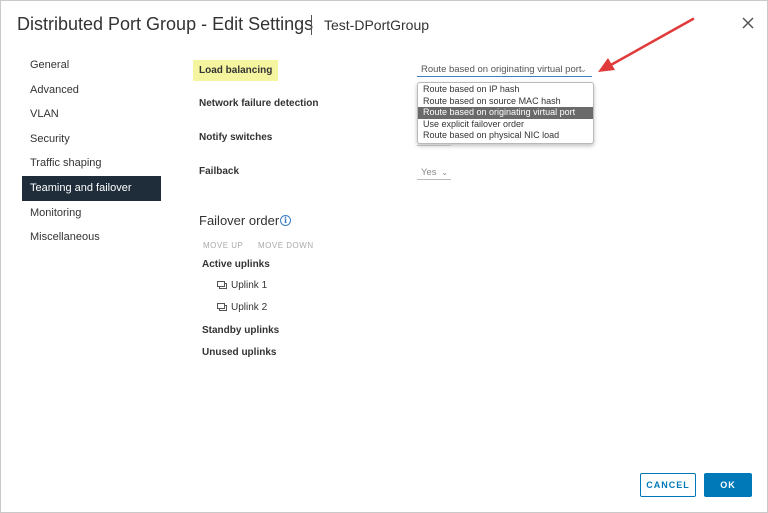  I want to click on failback-label: Failback, so click(219, 171).